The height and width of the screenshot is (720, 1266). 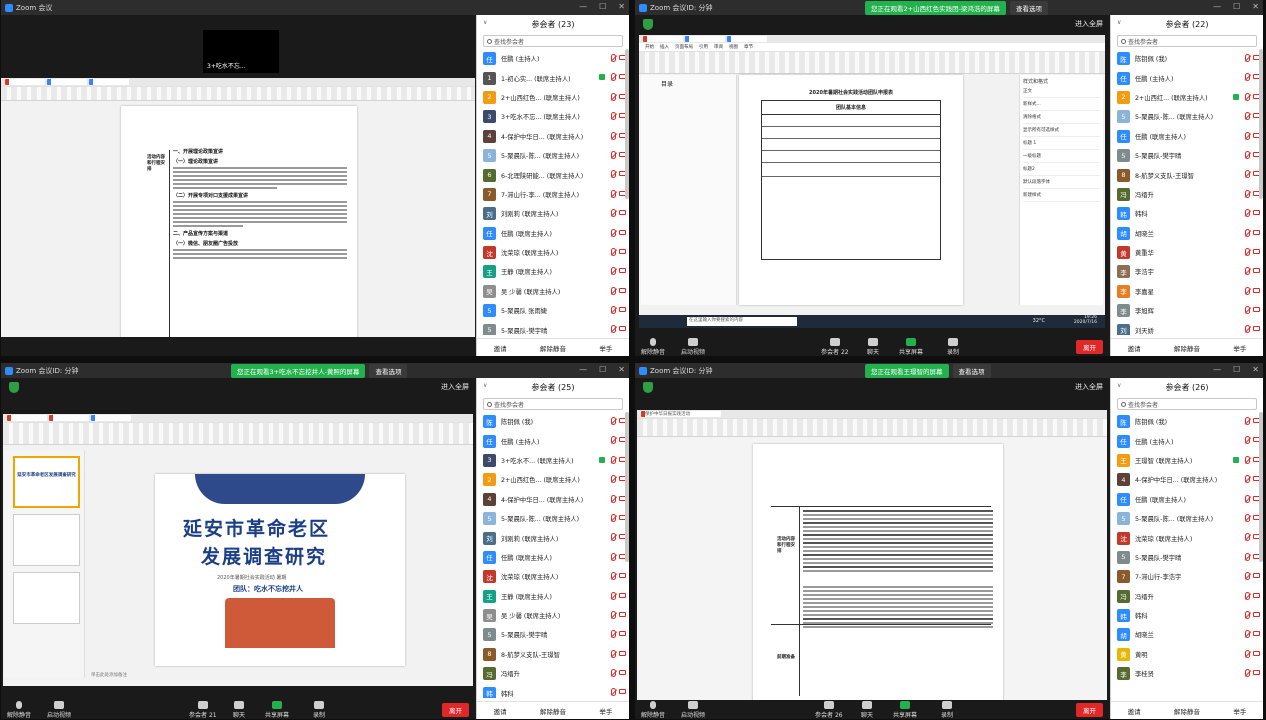 What do you see at coordinates (553, 310) in the screenshot?
I see `participant-row: 5 5-聚晨队 张雨婕` at bounding box center [553, 310].